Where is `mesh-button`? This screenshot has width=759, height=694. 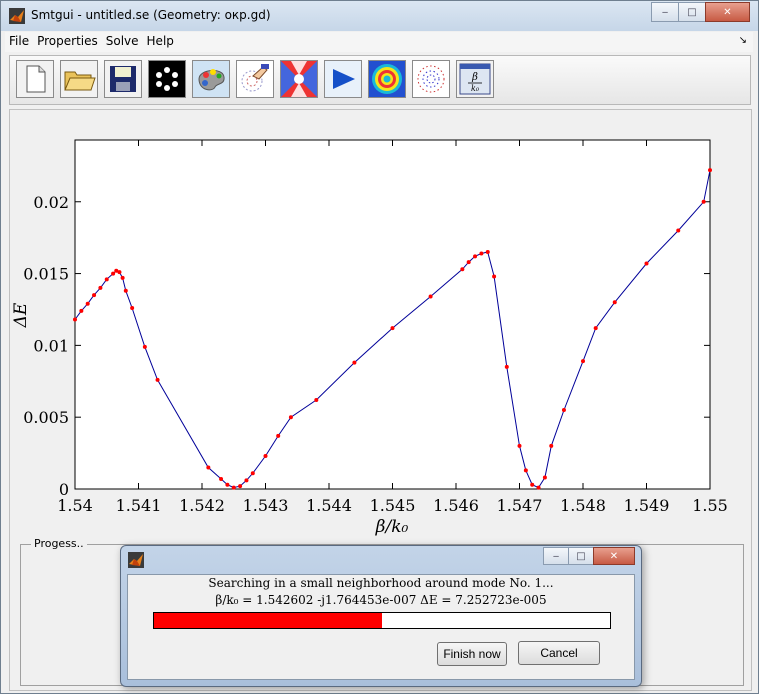
mesh-button is located at coordinates (255, 79).